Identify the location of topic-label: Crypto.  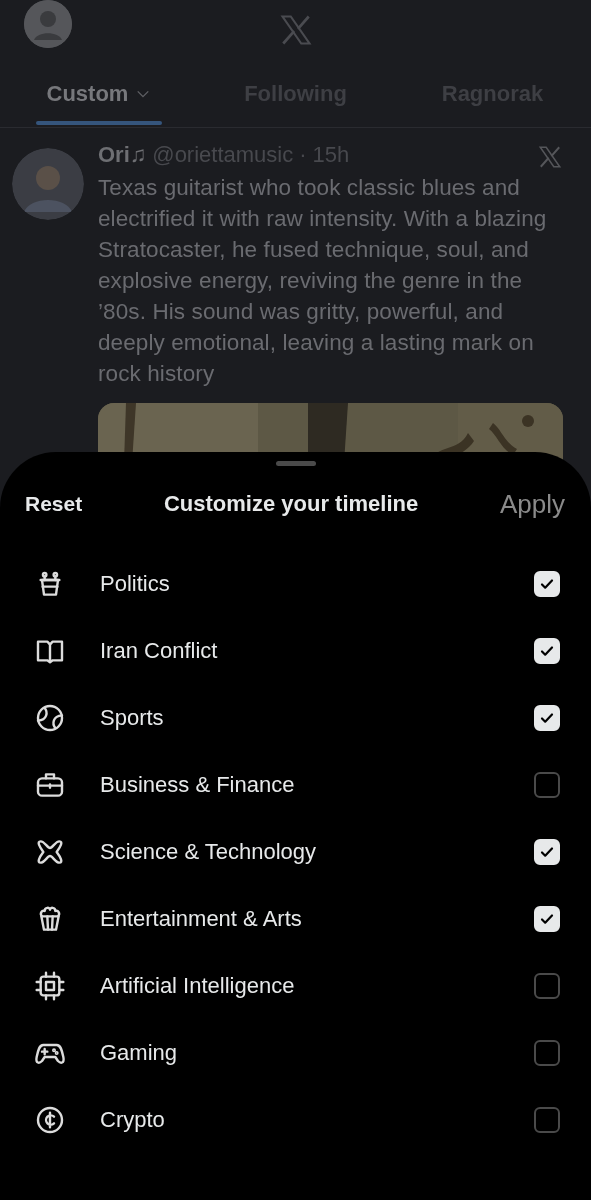
(133, 1119).